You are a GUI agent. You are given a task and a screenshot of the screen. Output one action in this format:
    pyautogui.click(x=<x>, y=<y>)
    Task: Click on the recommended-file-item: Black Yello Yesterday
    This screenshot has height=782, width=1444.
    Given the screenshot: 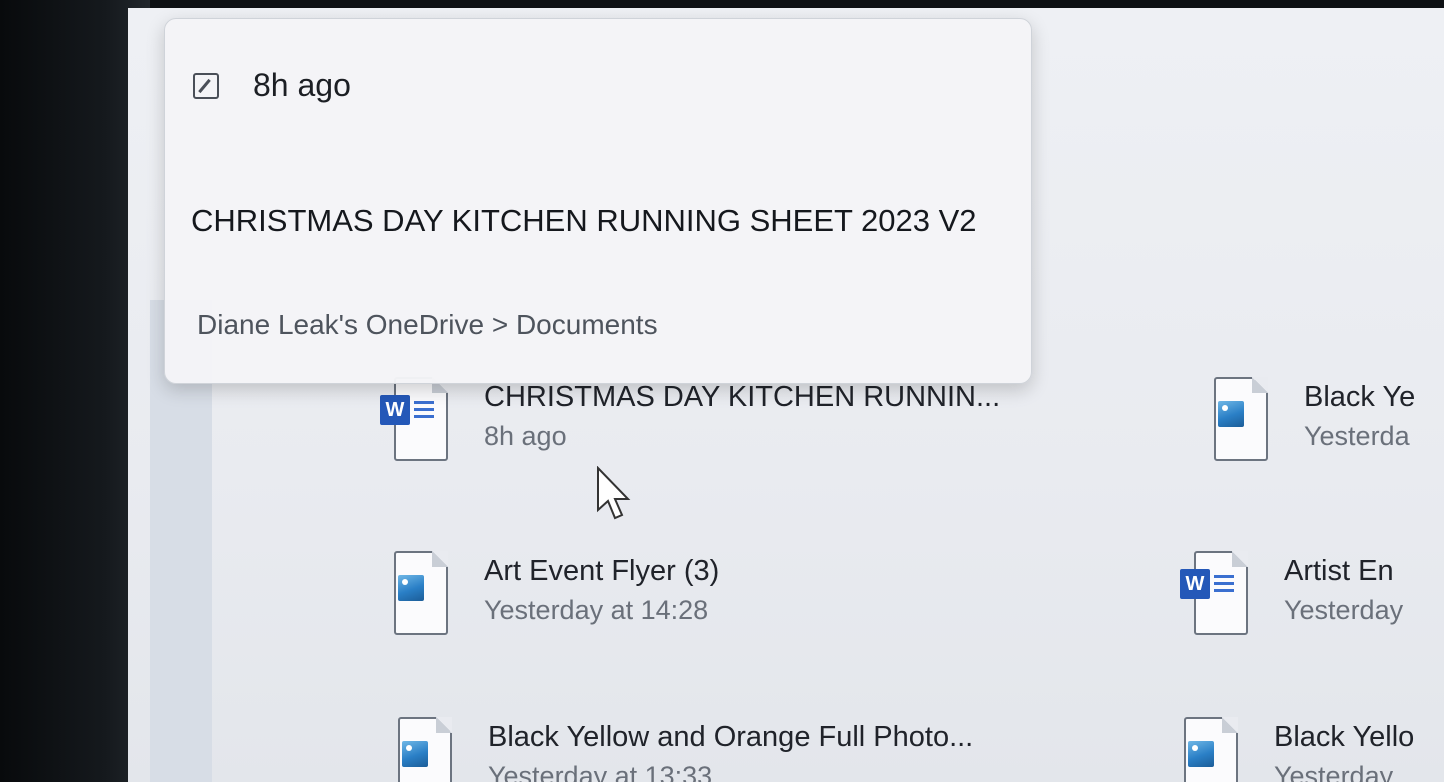 What is the action you would take?
    pyautogui.click(x=1292, y=742)
    